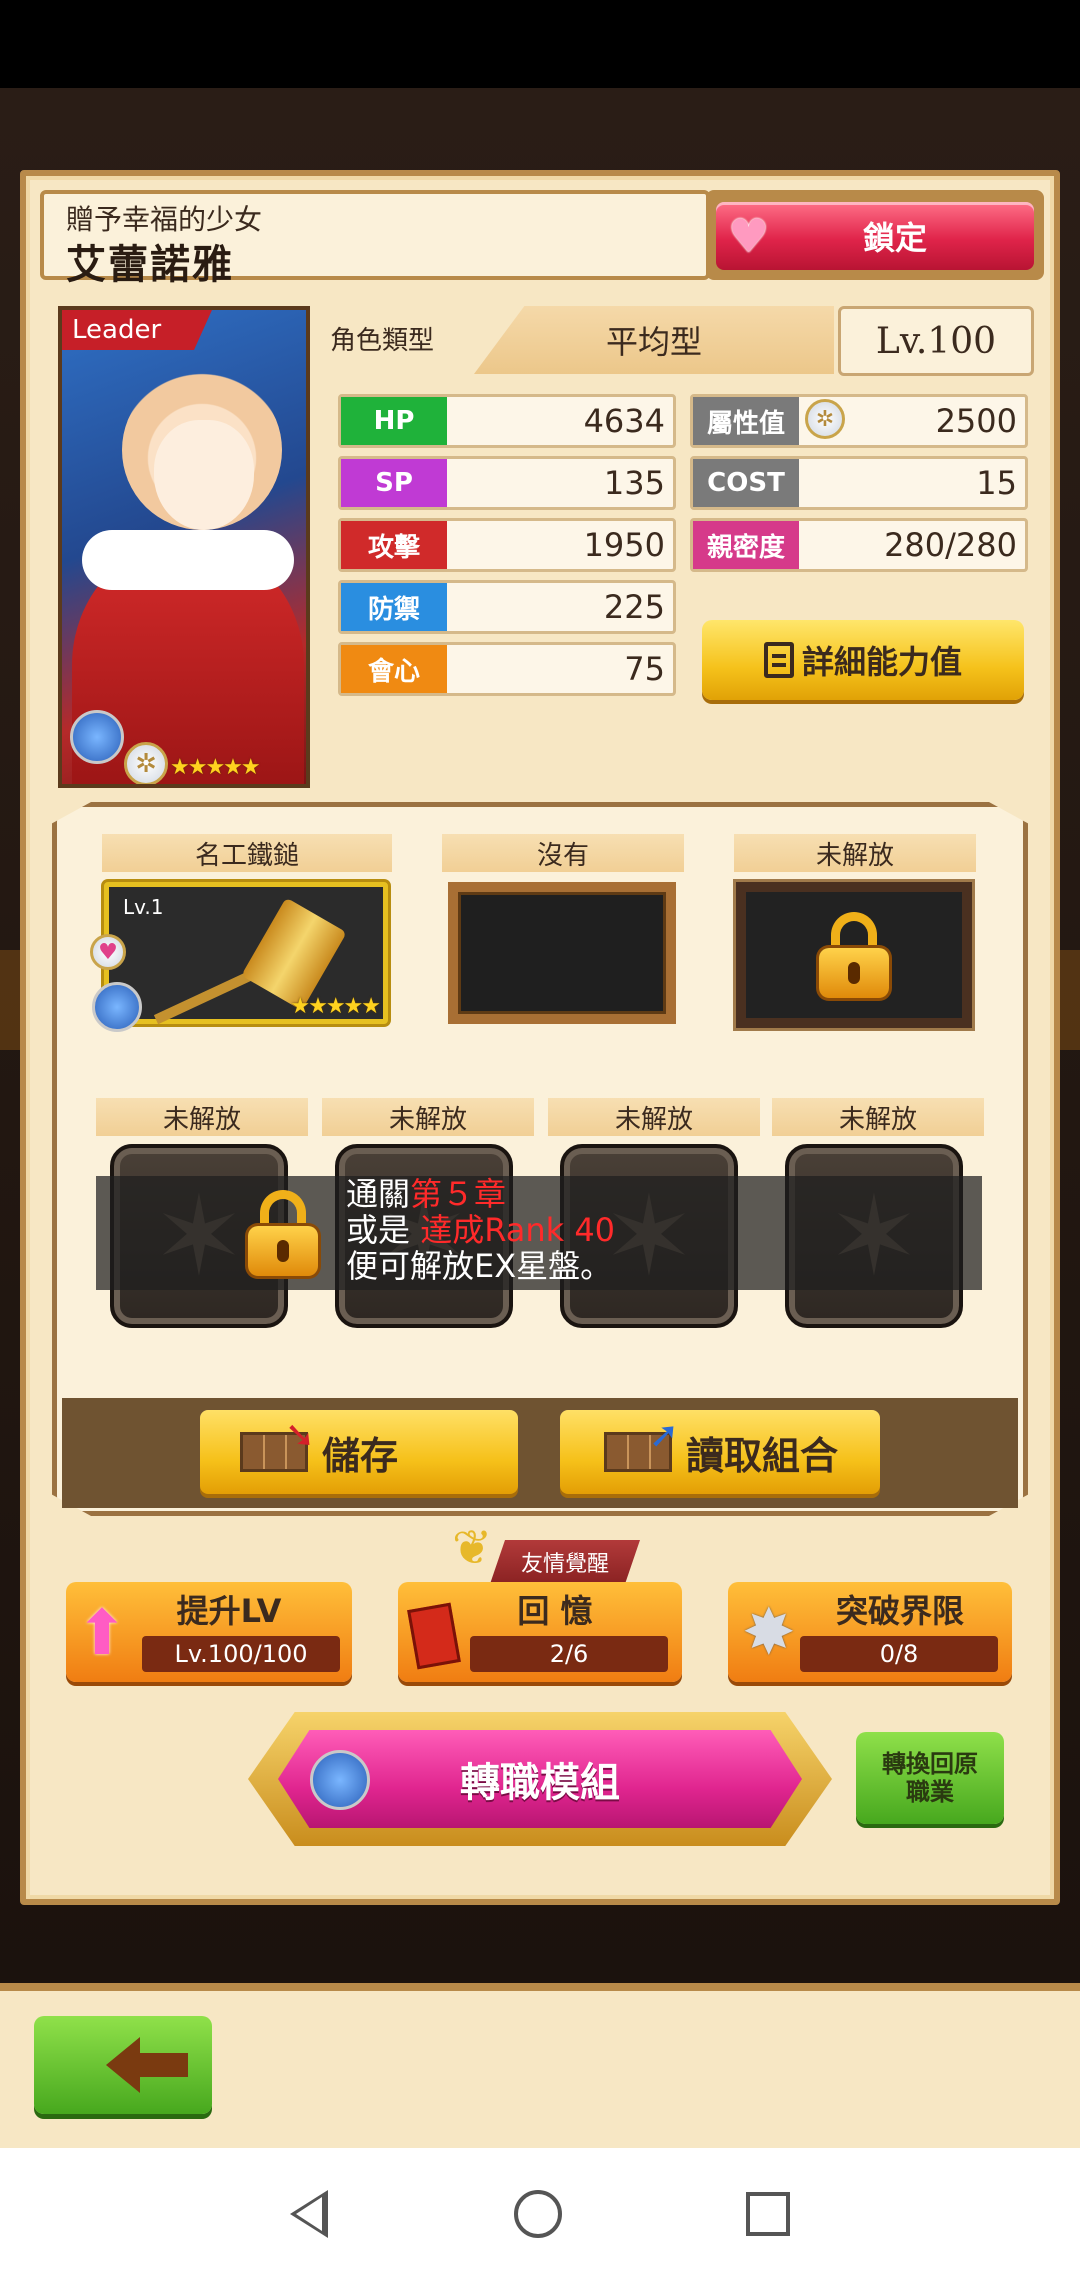 Image resolution: width=1080 pixels, height=2280 pixels. Describe the element at coordinates (634, 483) in the screenshot. I see `stat-value: 135` at that location.